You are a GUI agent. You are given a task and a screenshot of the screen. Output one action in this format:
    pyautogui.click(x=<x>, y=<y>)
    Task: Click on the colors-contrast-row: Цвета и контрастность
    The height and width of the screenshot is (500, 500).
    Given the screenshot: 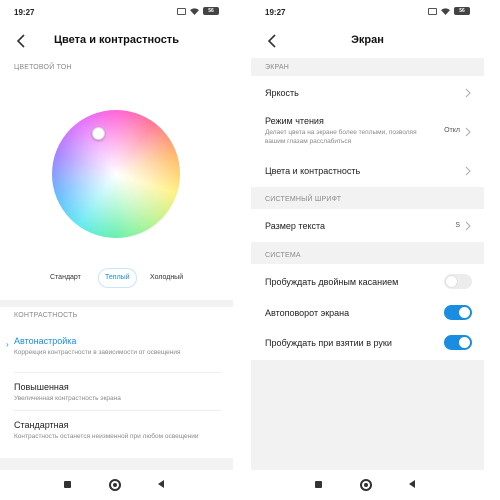 What is the action you would take?
    pyautogui.click(x=367, y=170)
    